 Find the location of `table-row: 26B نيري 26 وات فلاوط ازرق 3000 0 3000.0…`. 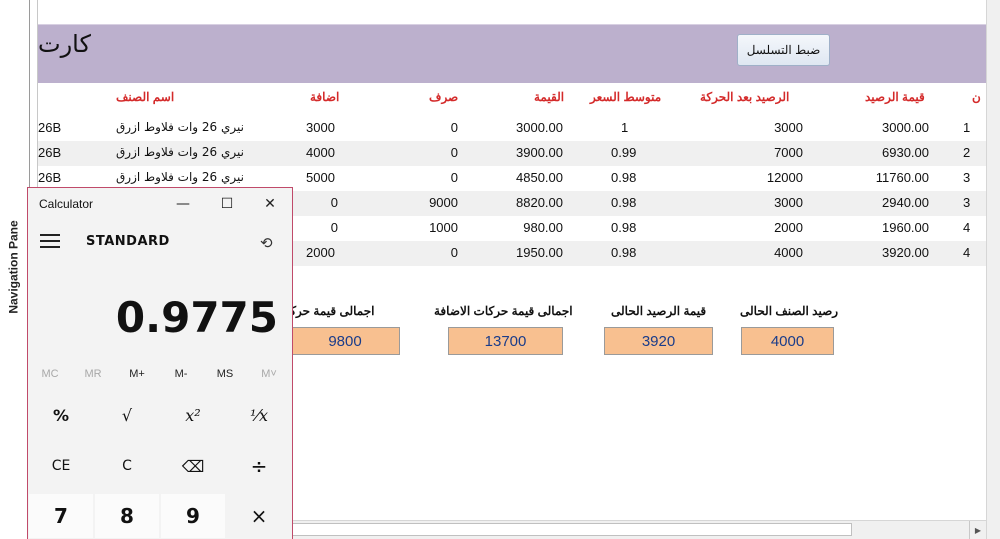

table-row: 26B نيري 26 وات فلاوط ازرق 3000 0 3000.0… is located at coordinates (512, 128).